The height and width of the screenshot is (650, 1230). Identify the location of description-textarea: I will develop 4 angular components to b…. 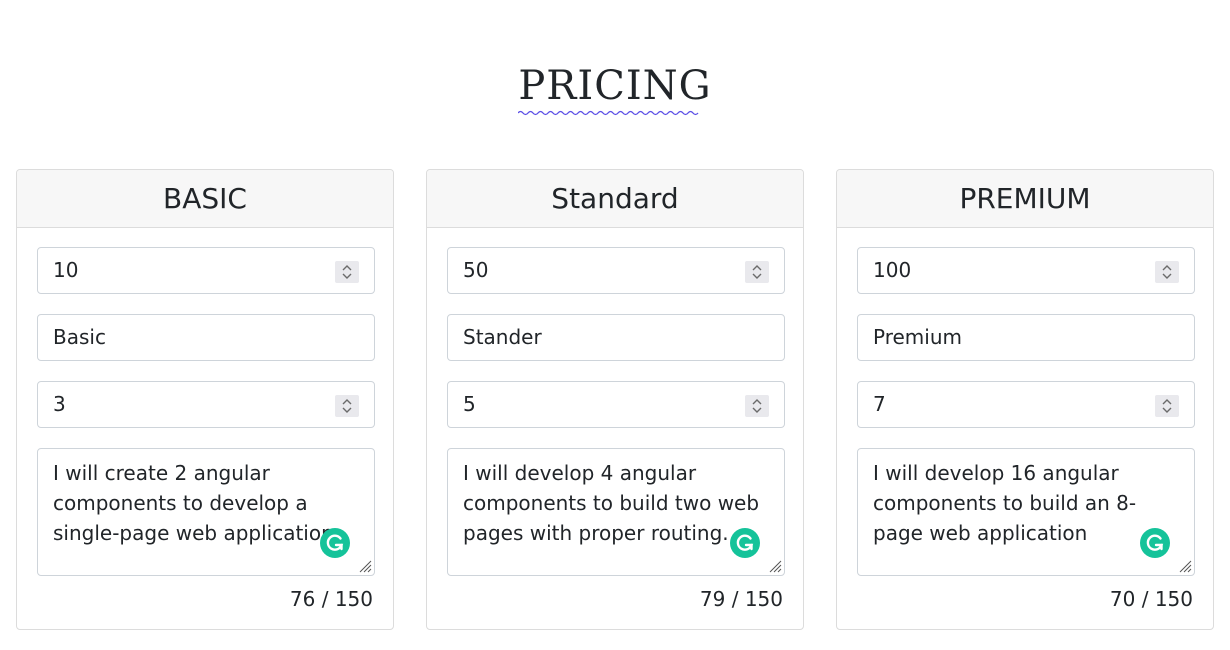
(616, 512).